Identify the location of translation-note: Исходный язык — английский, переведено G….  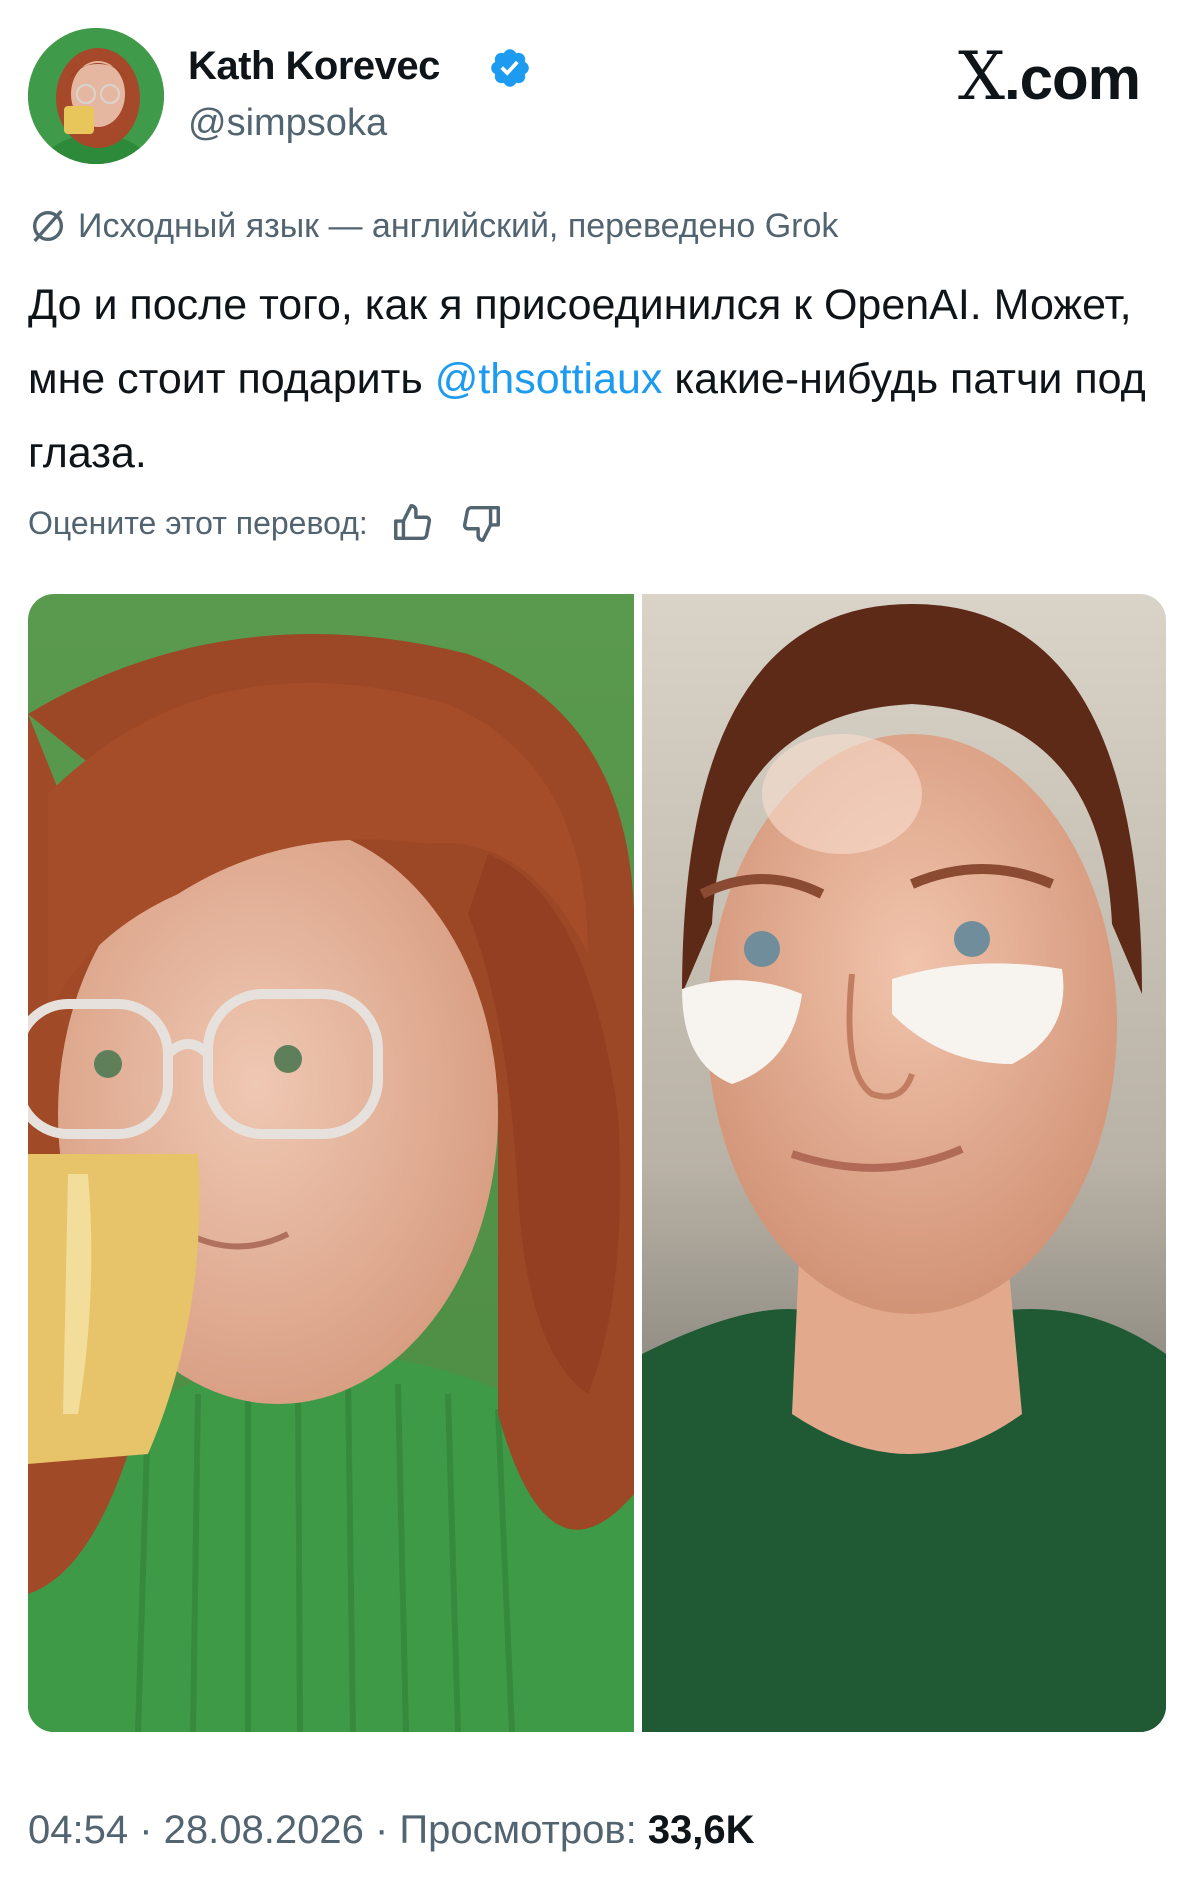
(433, 226).